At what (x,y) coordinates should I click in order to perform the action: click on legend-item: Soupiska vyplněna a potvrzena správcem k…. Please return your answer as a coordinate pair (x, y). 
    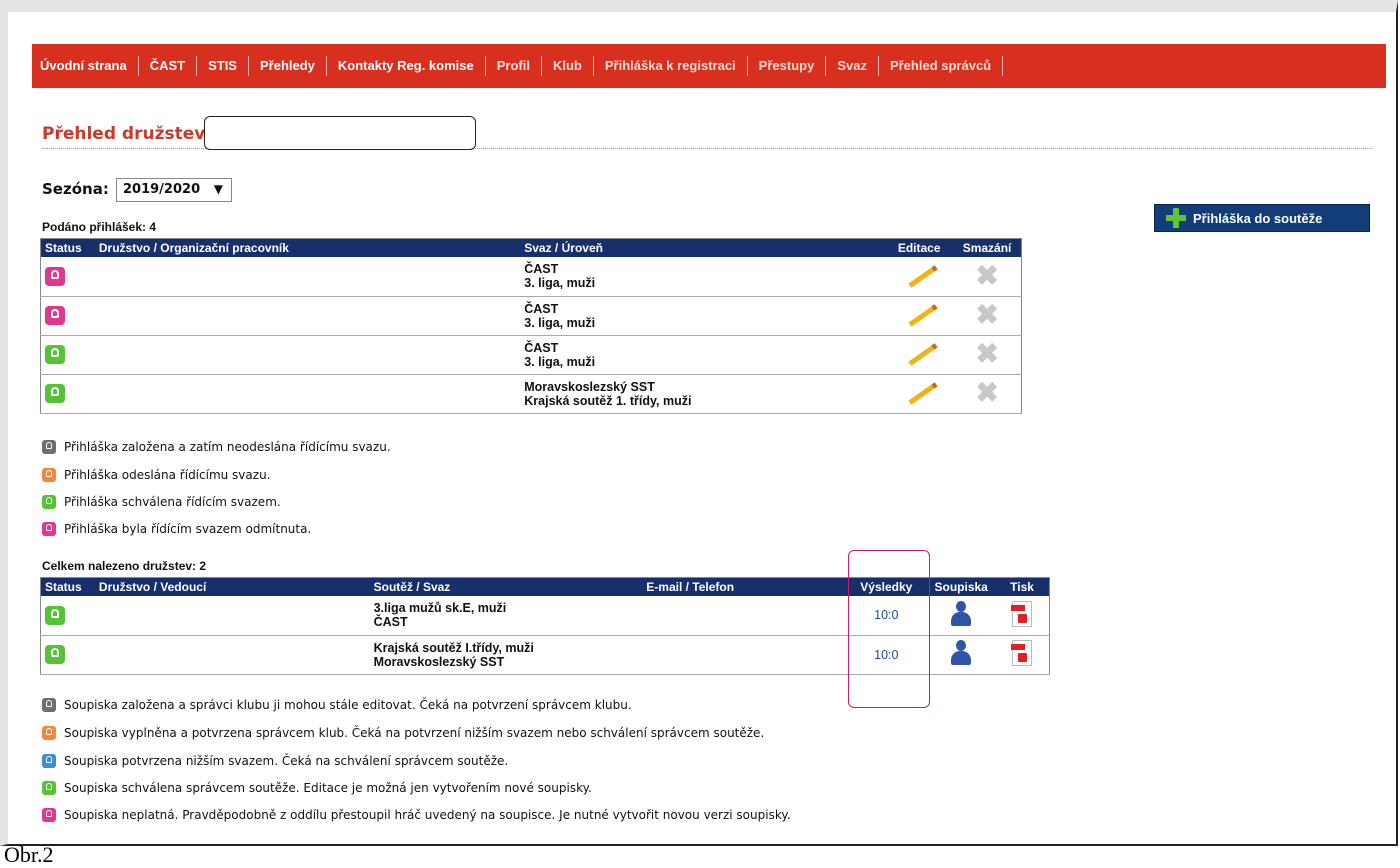
    Looking at the image, I should click on (403, 733).